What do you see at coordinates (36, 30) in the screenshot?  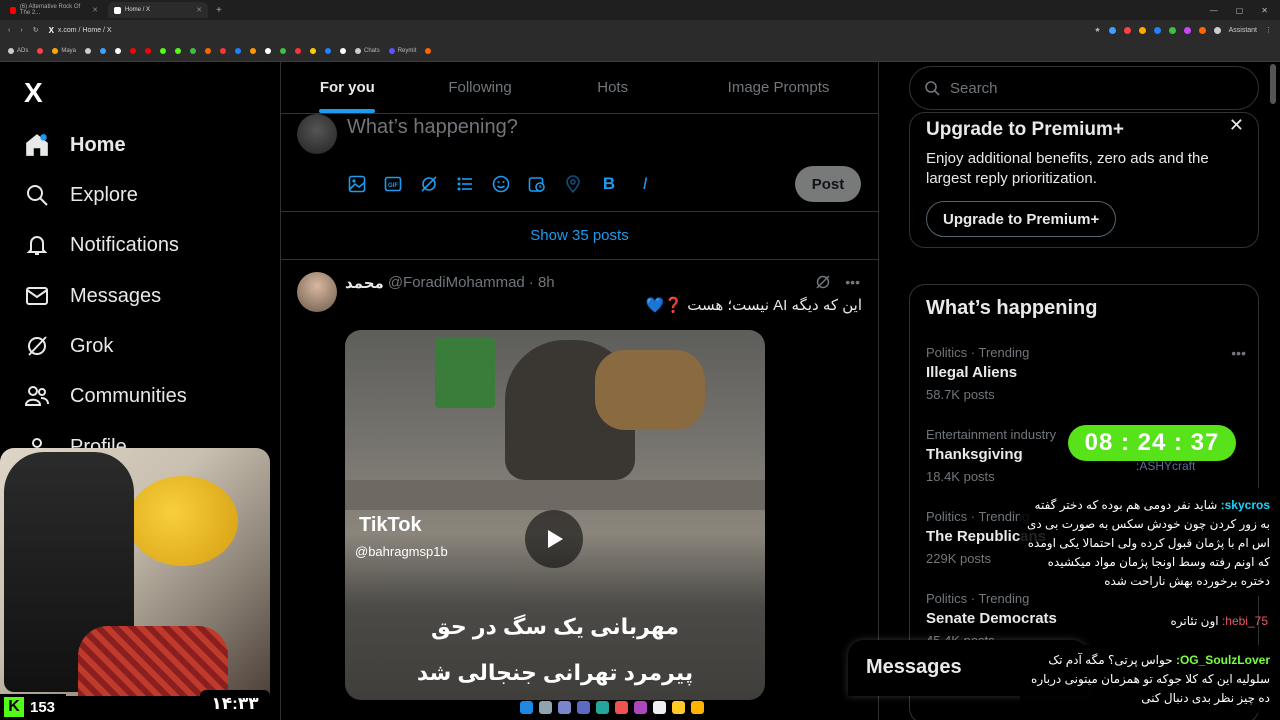 I see `reload-icon: ↻` at bounding box center [36, 30].